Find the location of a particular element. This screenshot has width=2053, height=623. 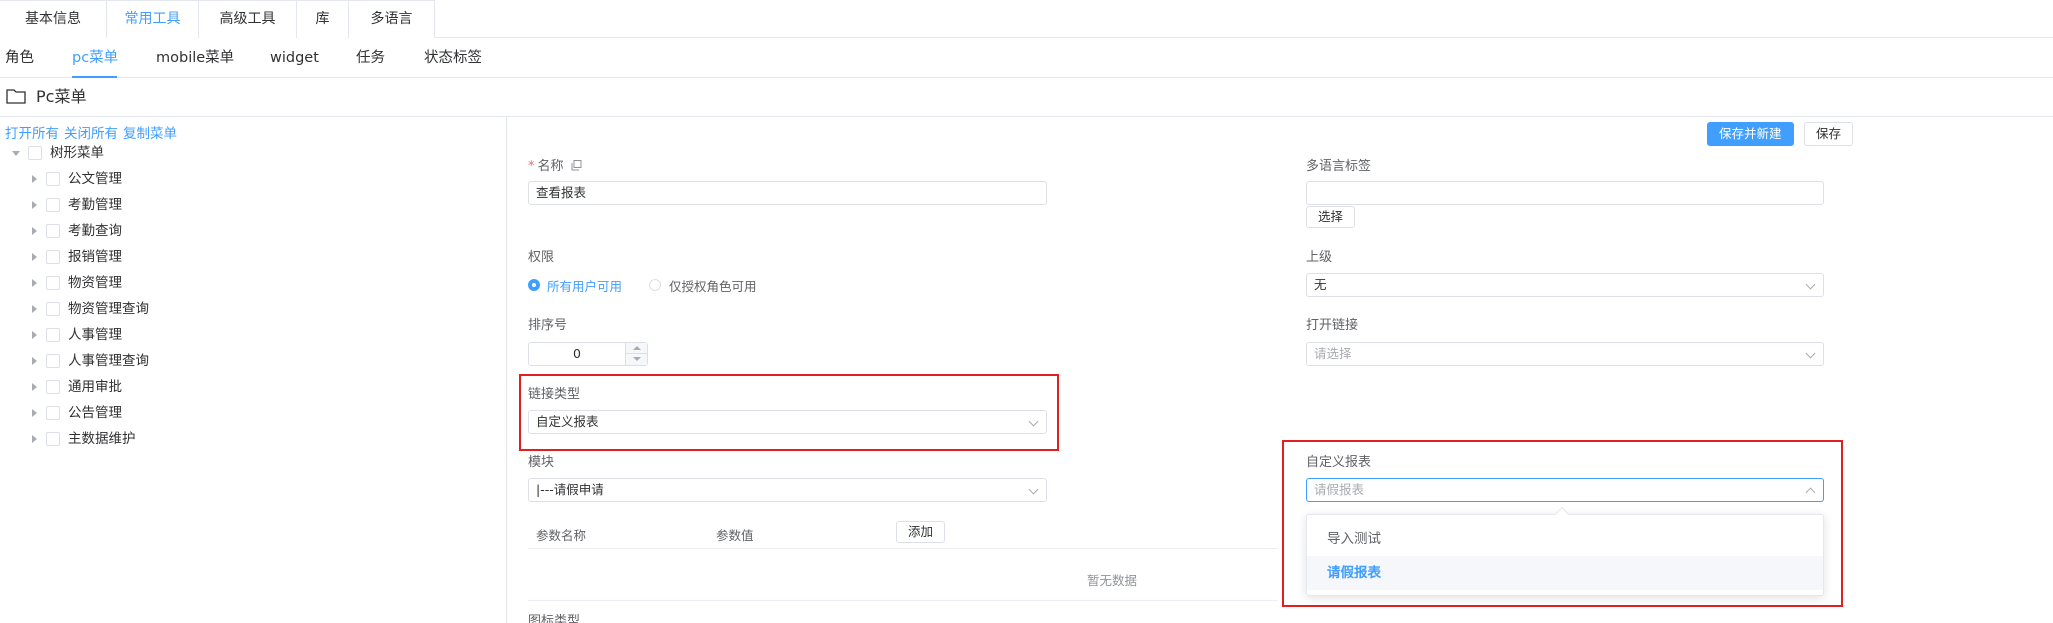

open-link-label: 打开链接 is located at coordinates (1332, 325).